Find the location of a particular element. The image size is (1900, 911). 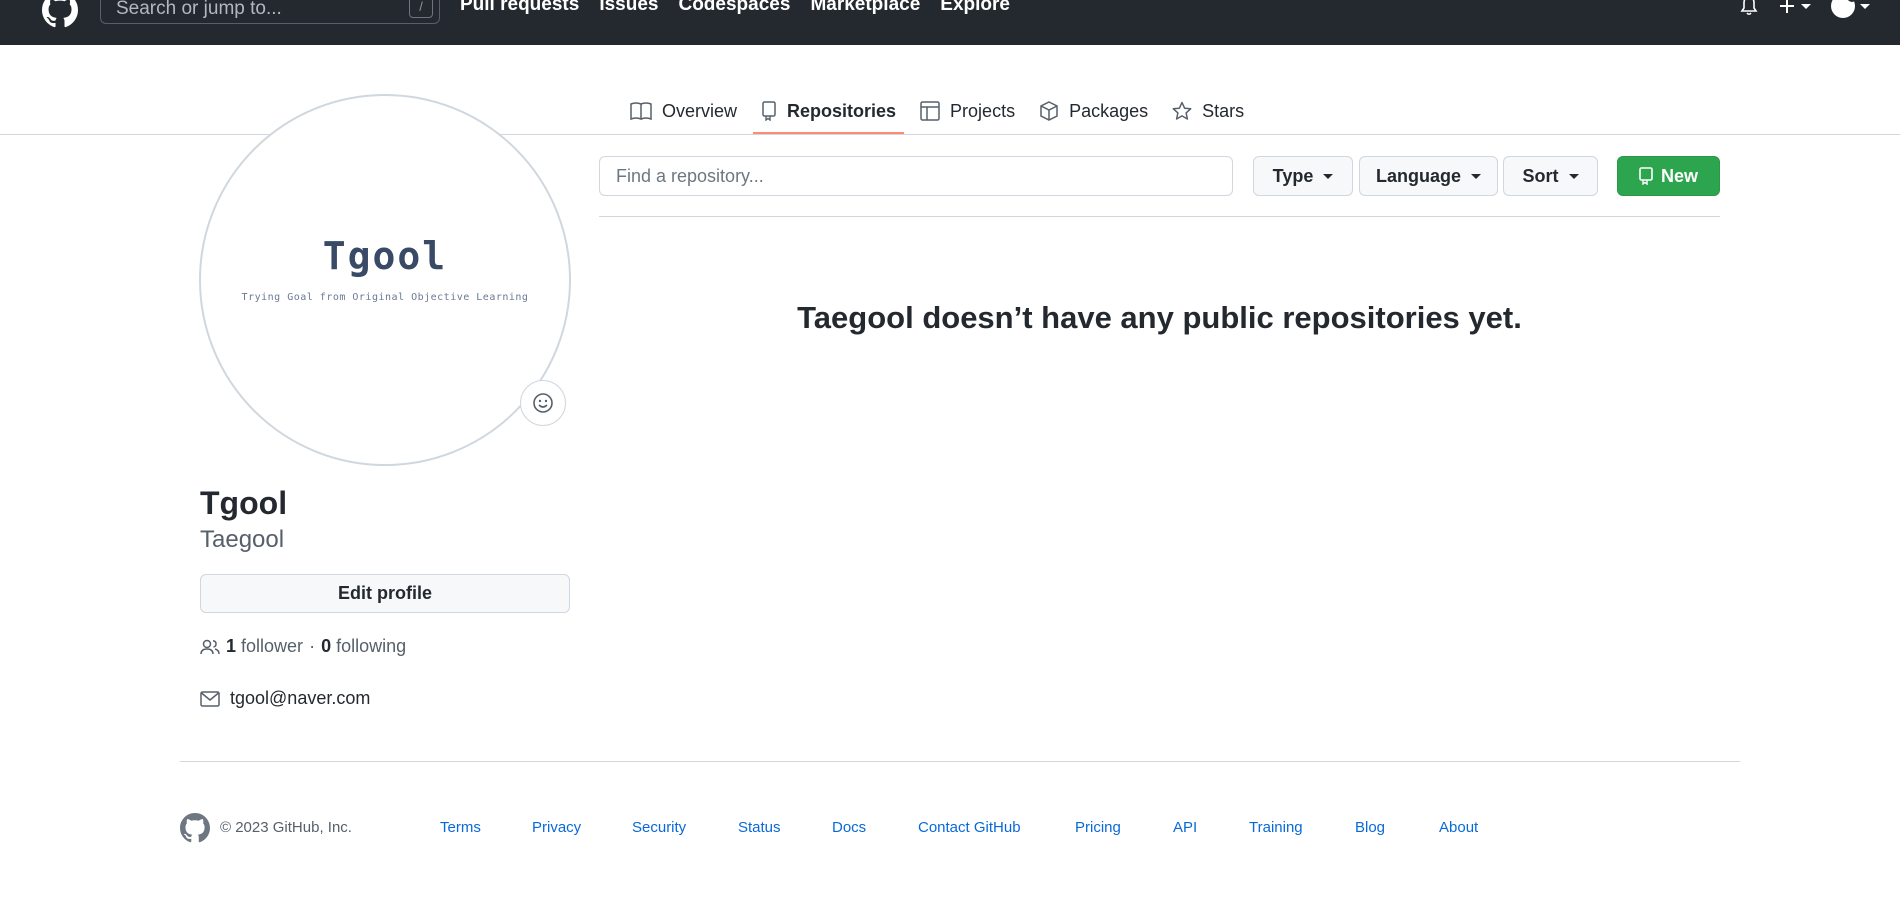

global-search: / is located at coordinates (270, 12).